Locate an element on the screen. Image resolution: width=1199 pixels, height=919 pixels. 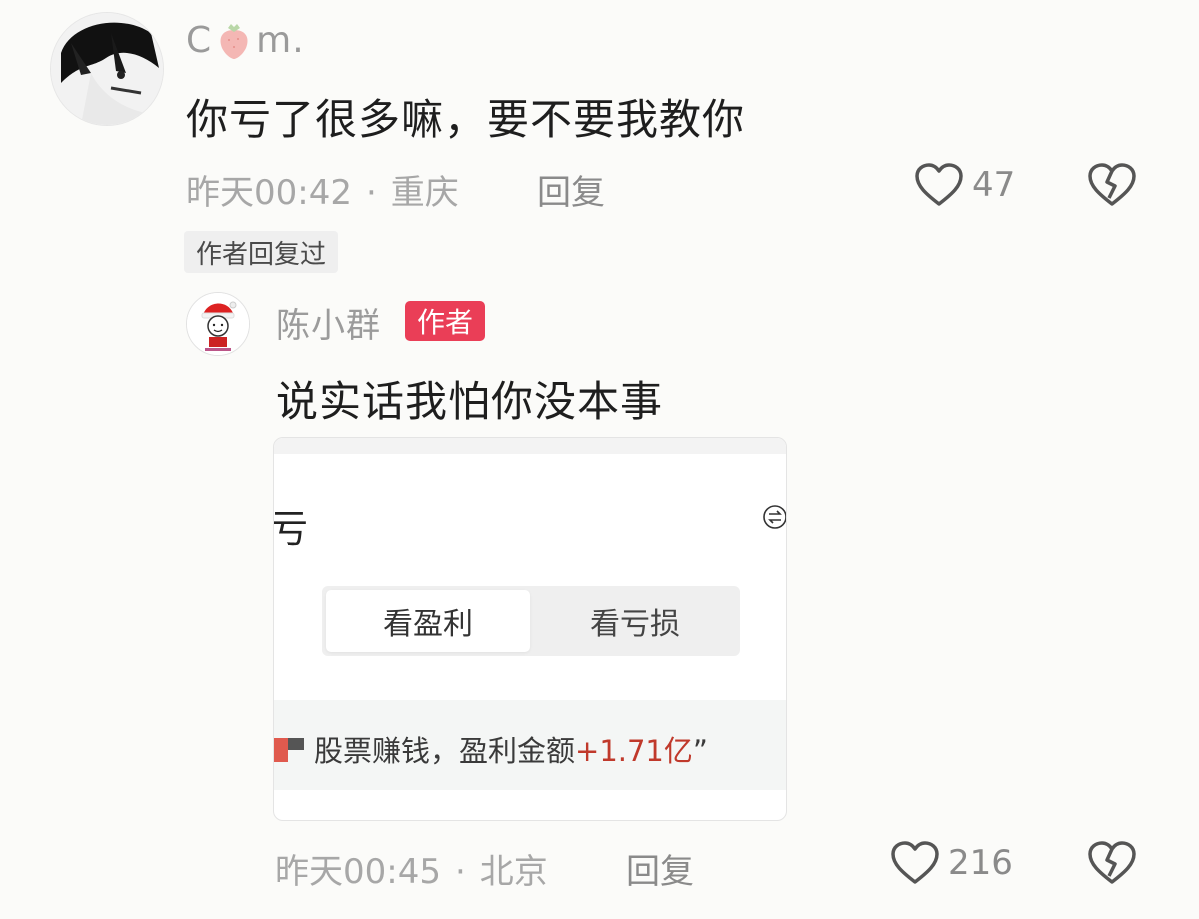
santa-avatar-illustration is located at coordinates (218, 324).